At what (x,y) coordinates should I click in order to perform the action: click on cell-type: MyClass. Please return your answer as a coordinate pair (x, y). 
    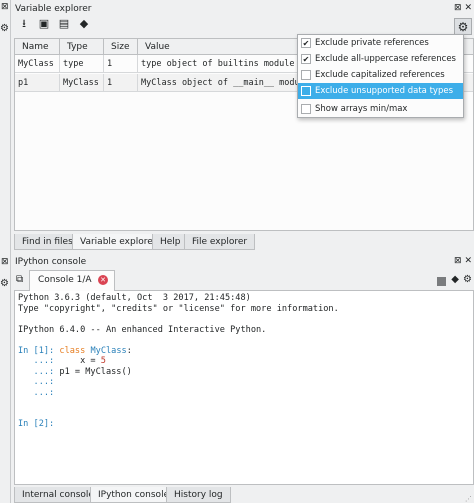
    Looking at the image, I should click on (82, 83).